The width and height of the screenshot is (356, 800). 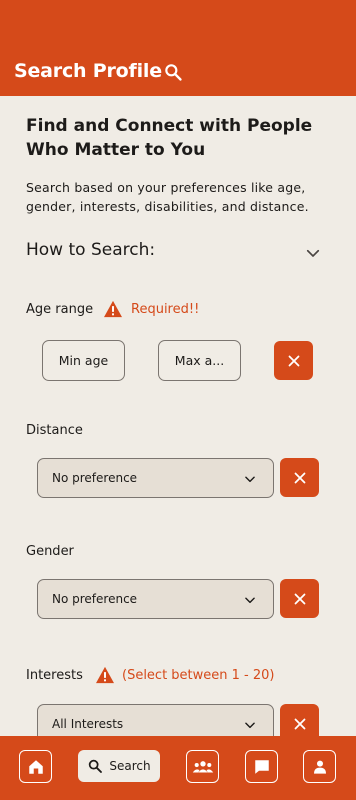 I want to click on home-icon, so click(x=35, y=766).